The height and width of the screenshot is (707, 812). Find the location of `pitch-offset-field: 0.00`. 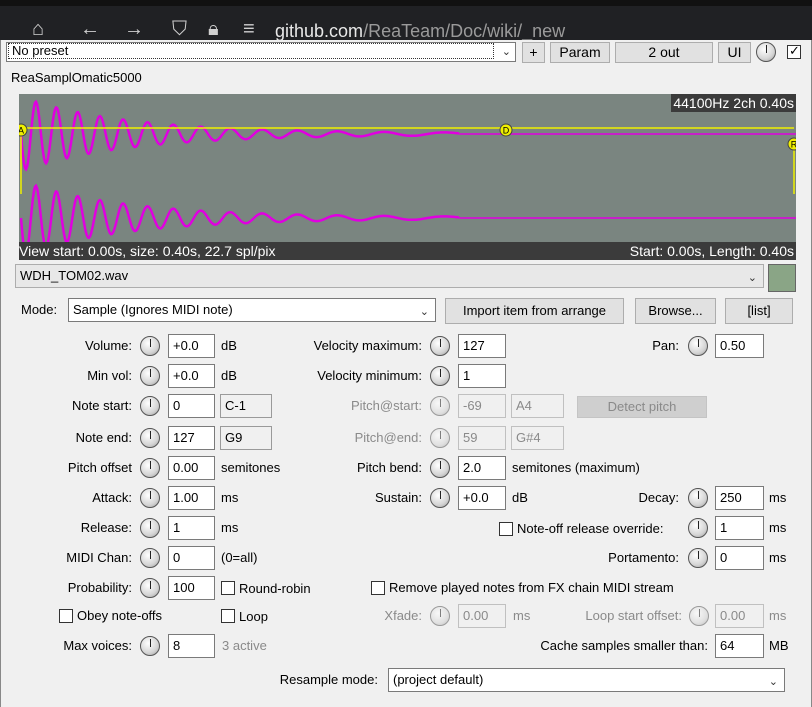

pitch-offset-field: 0.00 is located at coordinates (191, 468).